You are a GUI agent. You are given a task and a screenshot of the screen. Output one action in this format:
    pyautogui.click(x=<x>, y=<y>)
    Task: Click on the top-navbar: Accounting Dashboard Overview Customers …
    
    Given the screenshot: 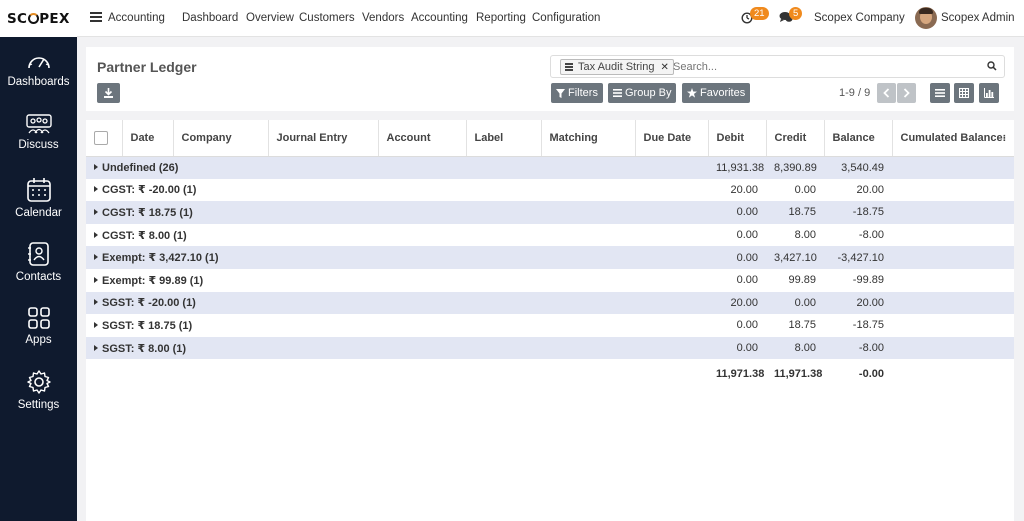 What is the action you would take?
    pyautogui.click(x=550, y=18)
    